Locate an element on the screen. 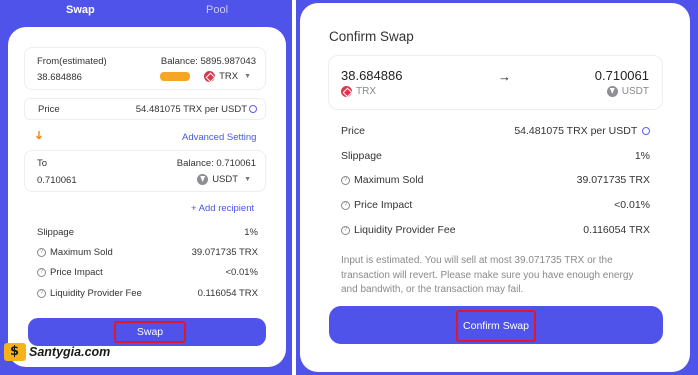 This screenshot has height=375, width=698. detail-value: 54.481075 TRX per USDT is located at coordinates (576, 131).